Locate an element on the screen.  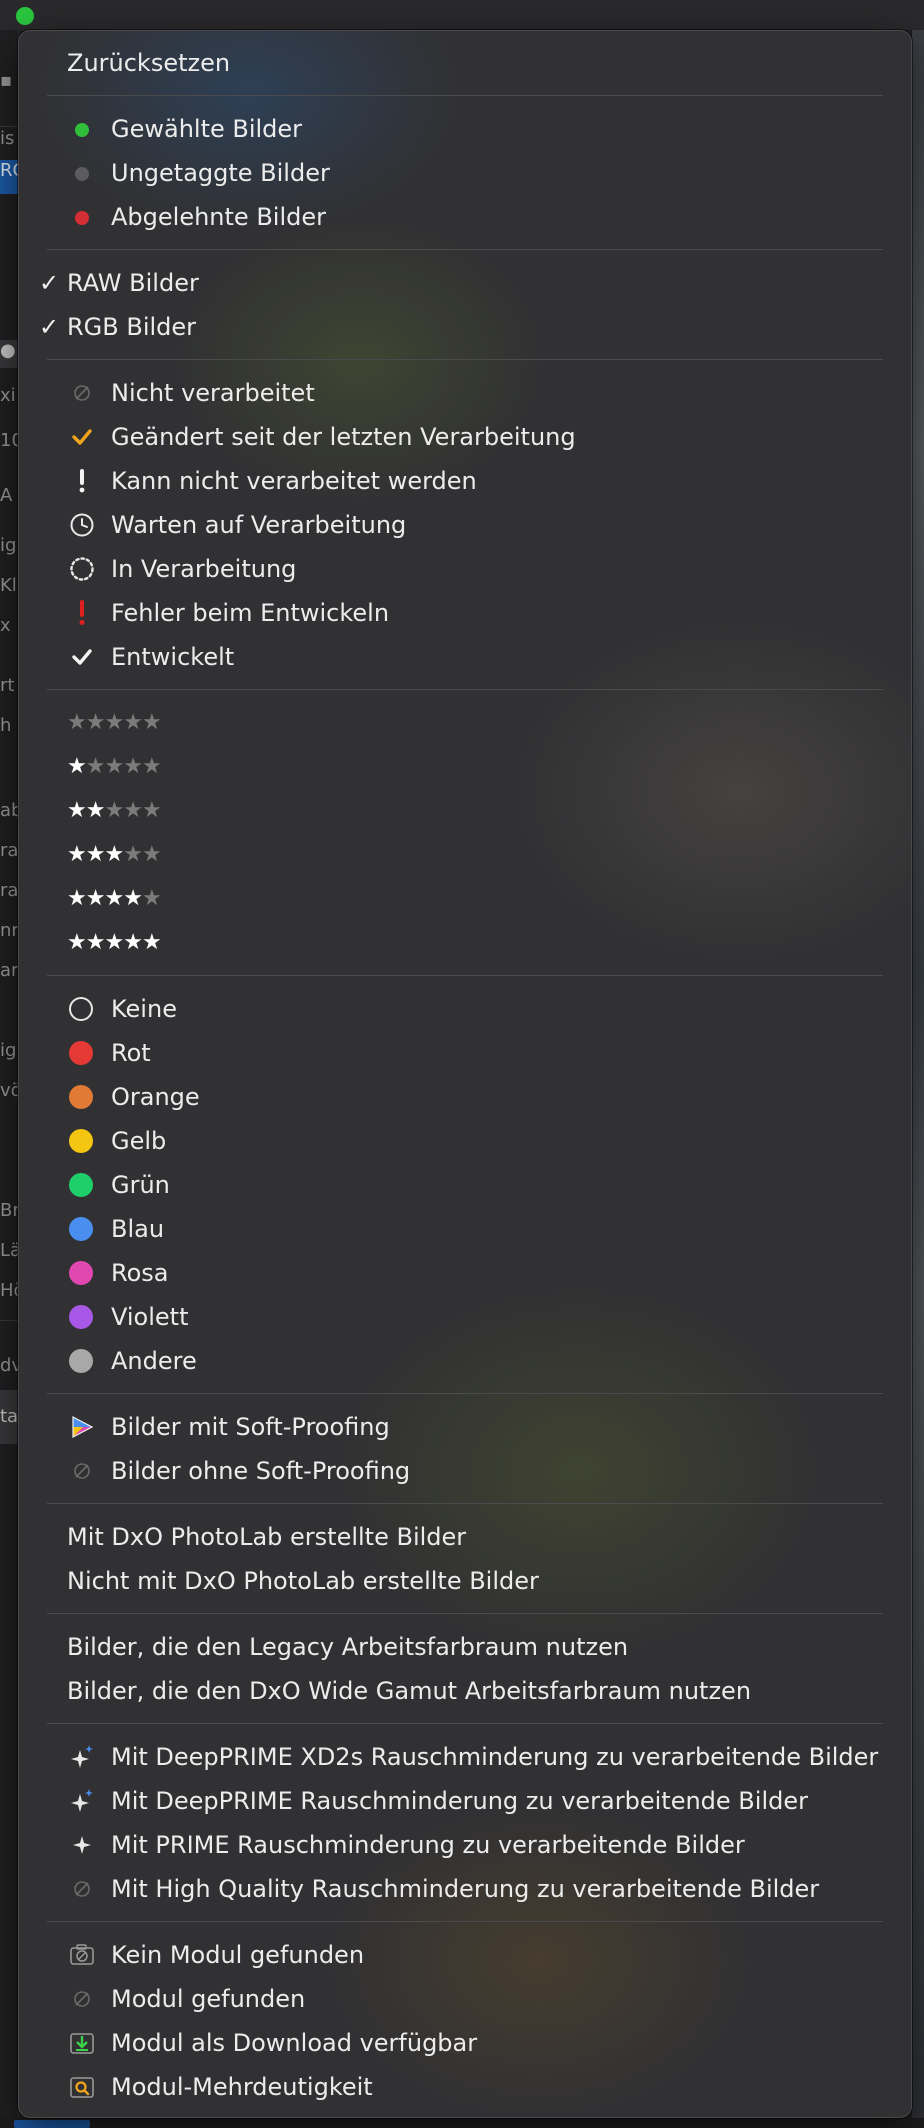
gray-circle-icon is located at coordinates (81, 1361).